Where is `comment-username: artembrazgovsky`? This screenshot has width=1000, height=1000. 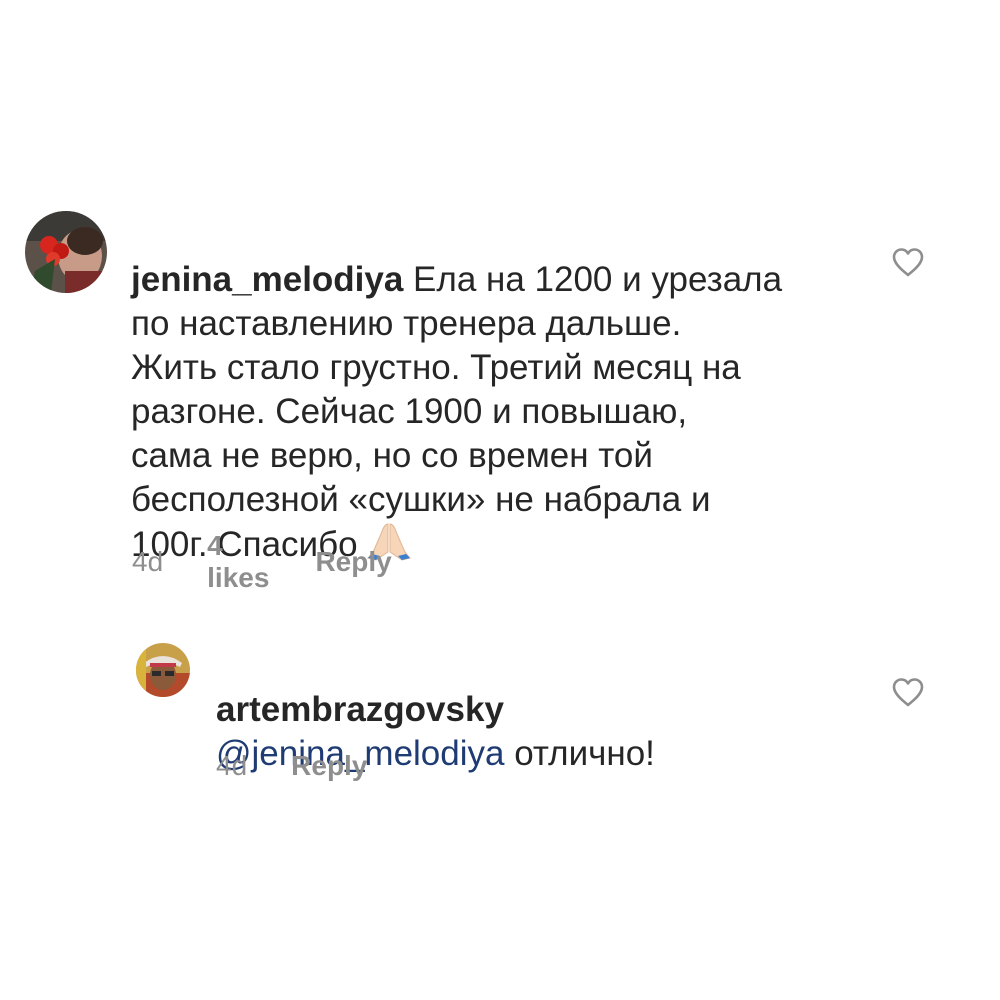 comment-username: artembrazgovsky is located at coordinates (360, 709).